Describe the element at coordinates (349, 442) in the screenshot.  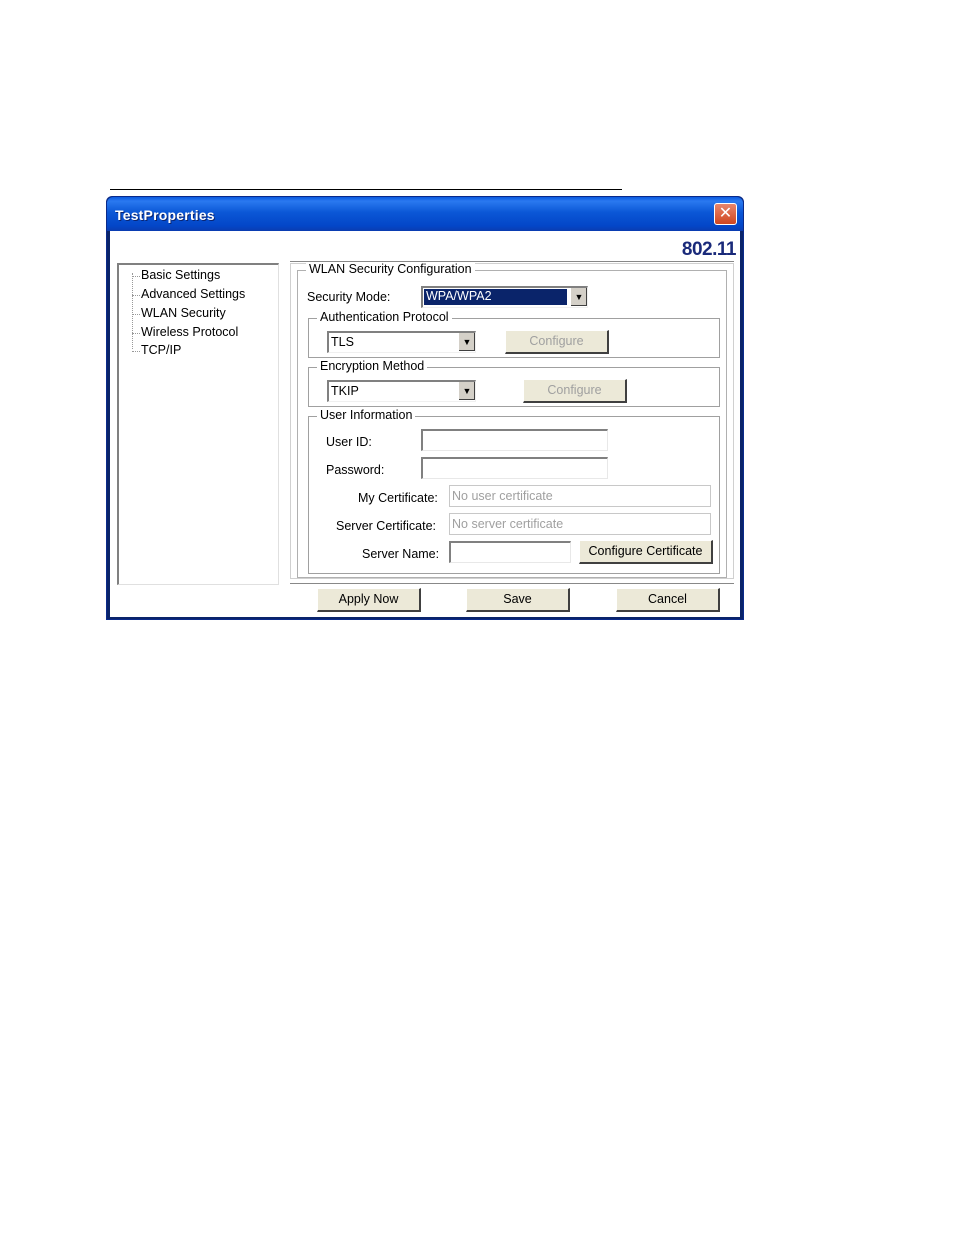
I see `user-id-label: User ID:` at that location.